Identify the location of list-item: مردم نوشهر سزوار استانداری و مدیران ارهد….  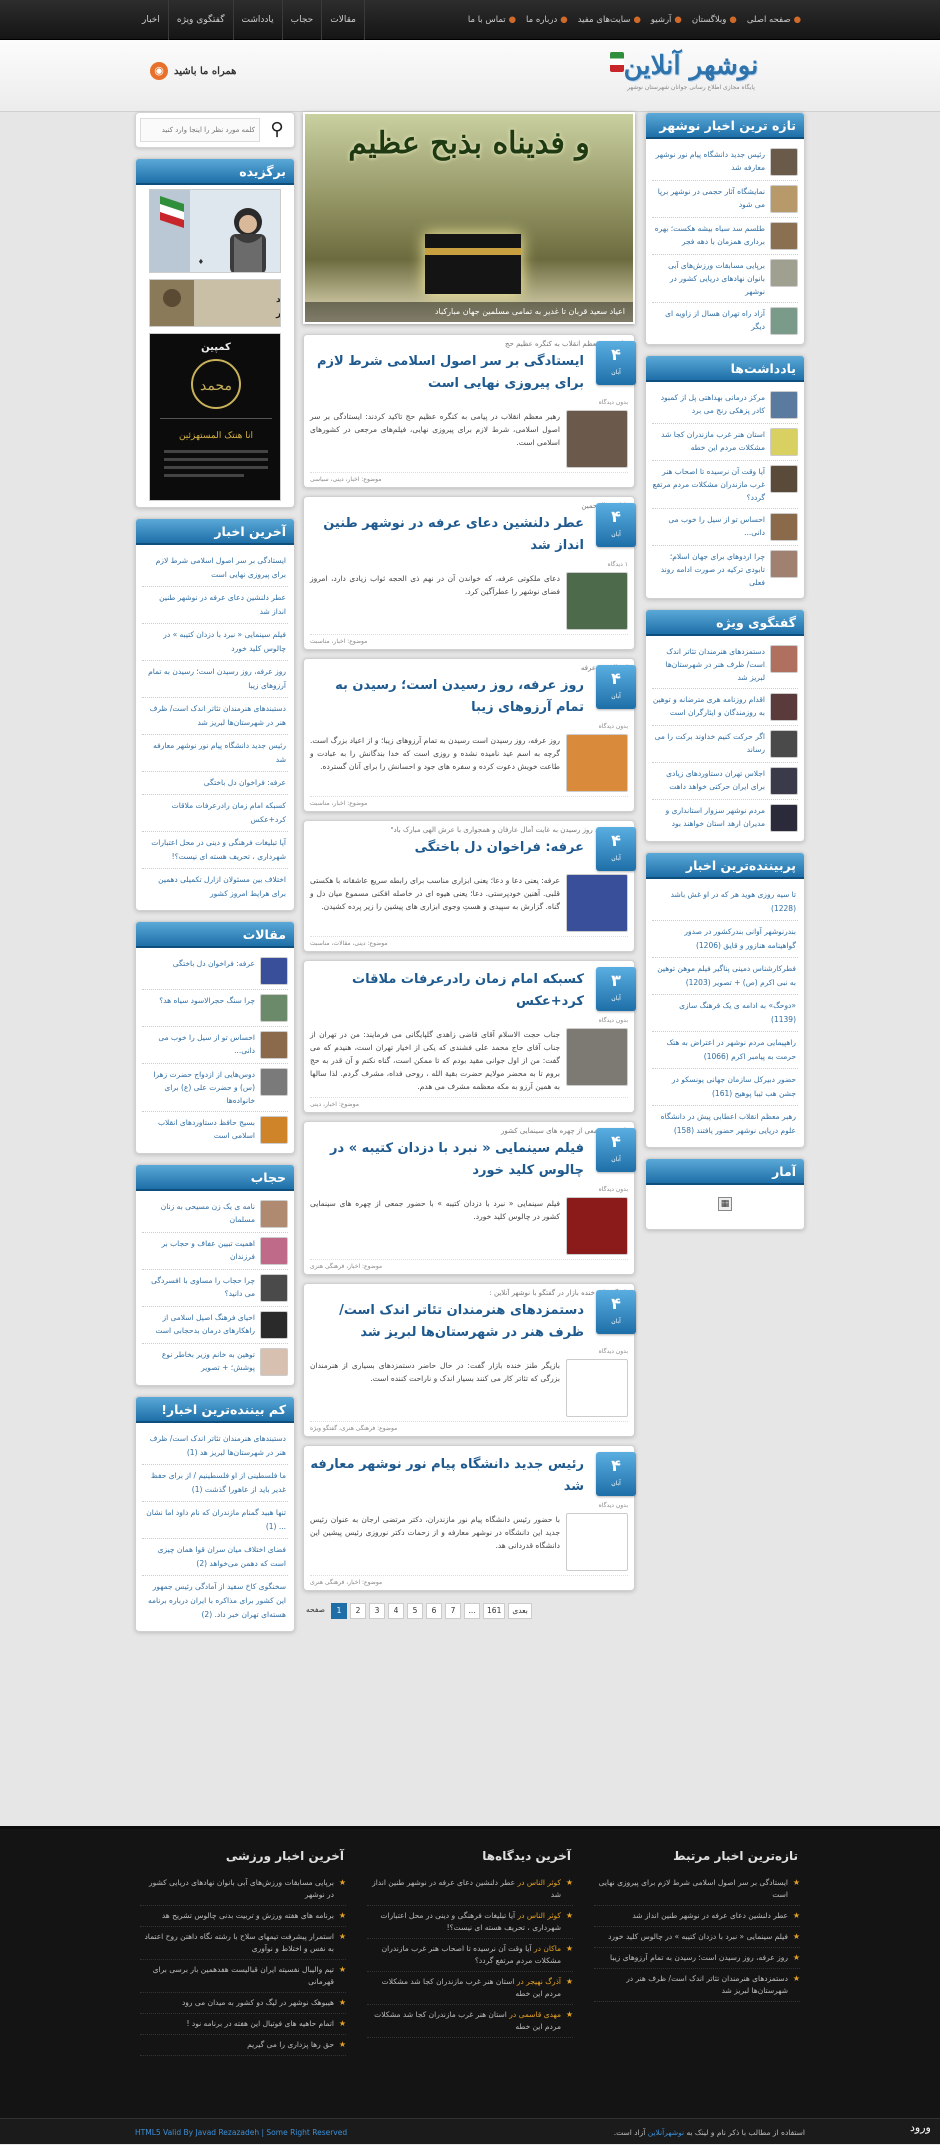
(725, 818).